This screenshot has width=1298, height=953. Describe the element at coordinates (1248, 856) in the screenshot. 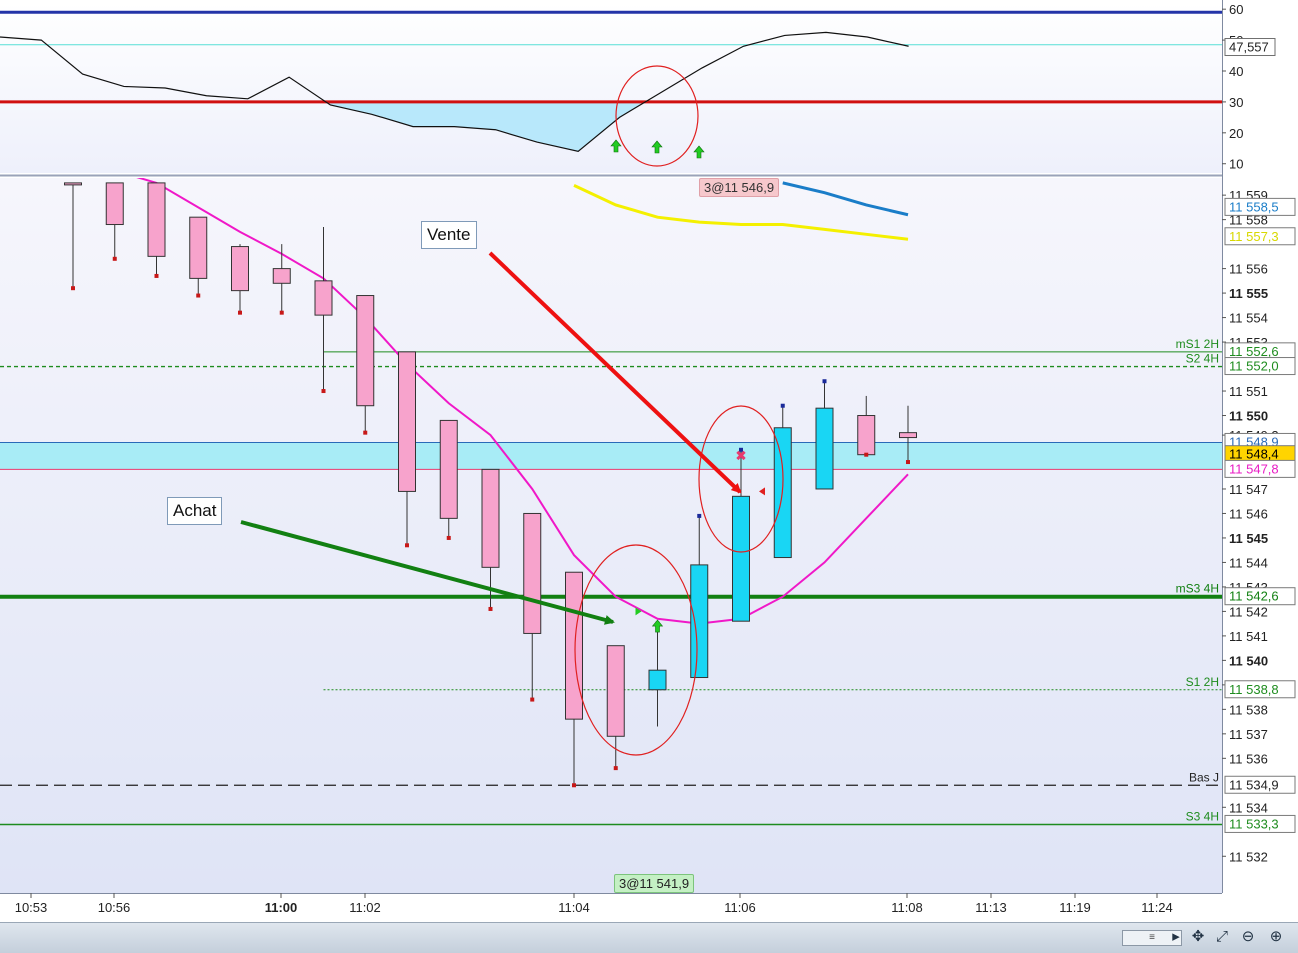

I see `price-tick-label: 11 532` at that location.